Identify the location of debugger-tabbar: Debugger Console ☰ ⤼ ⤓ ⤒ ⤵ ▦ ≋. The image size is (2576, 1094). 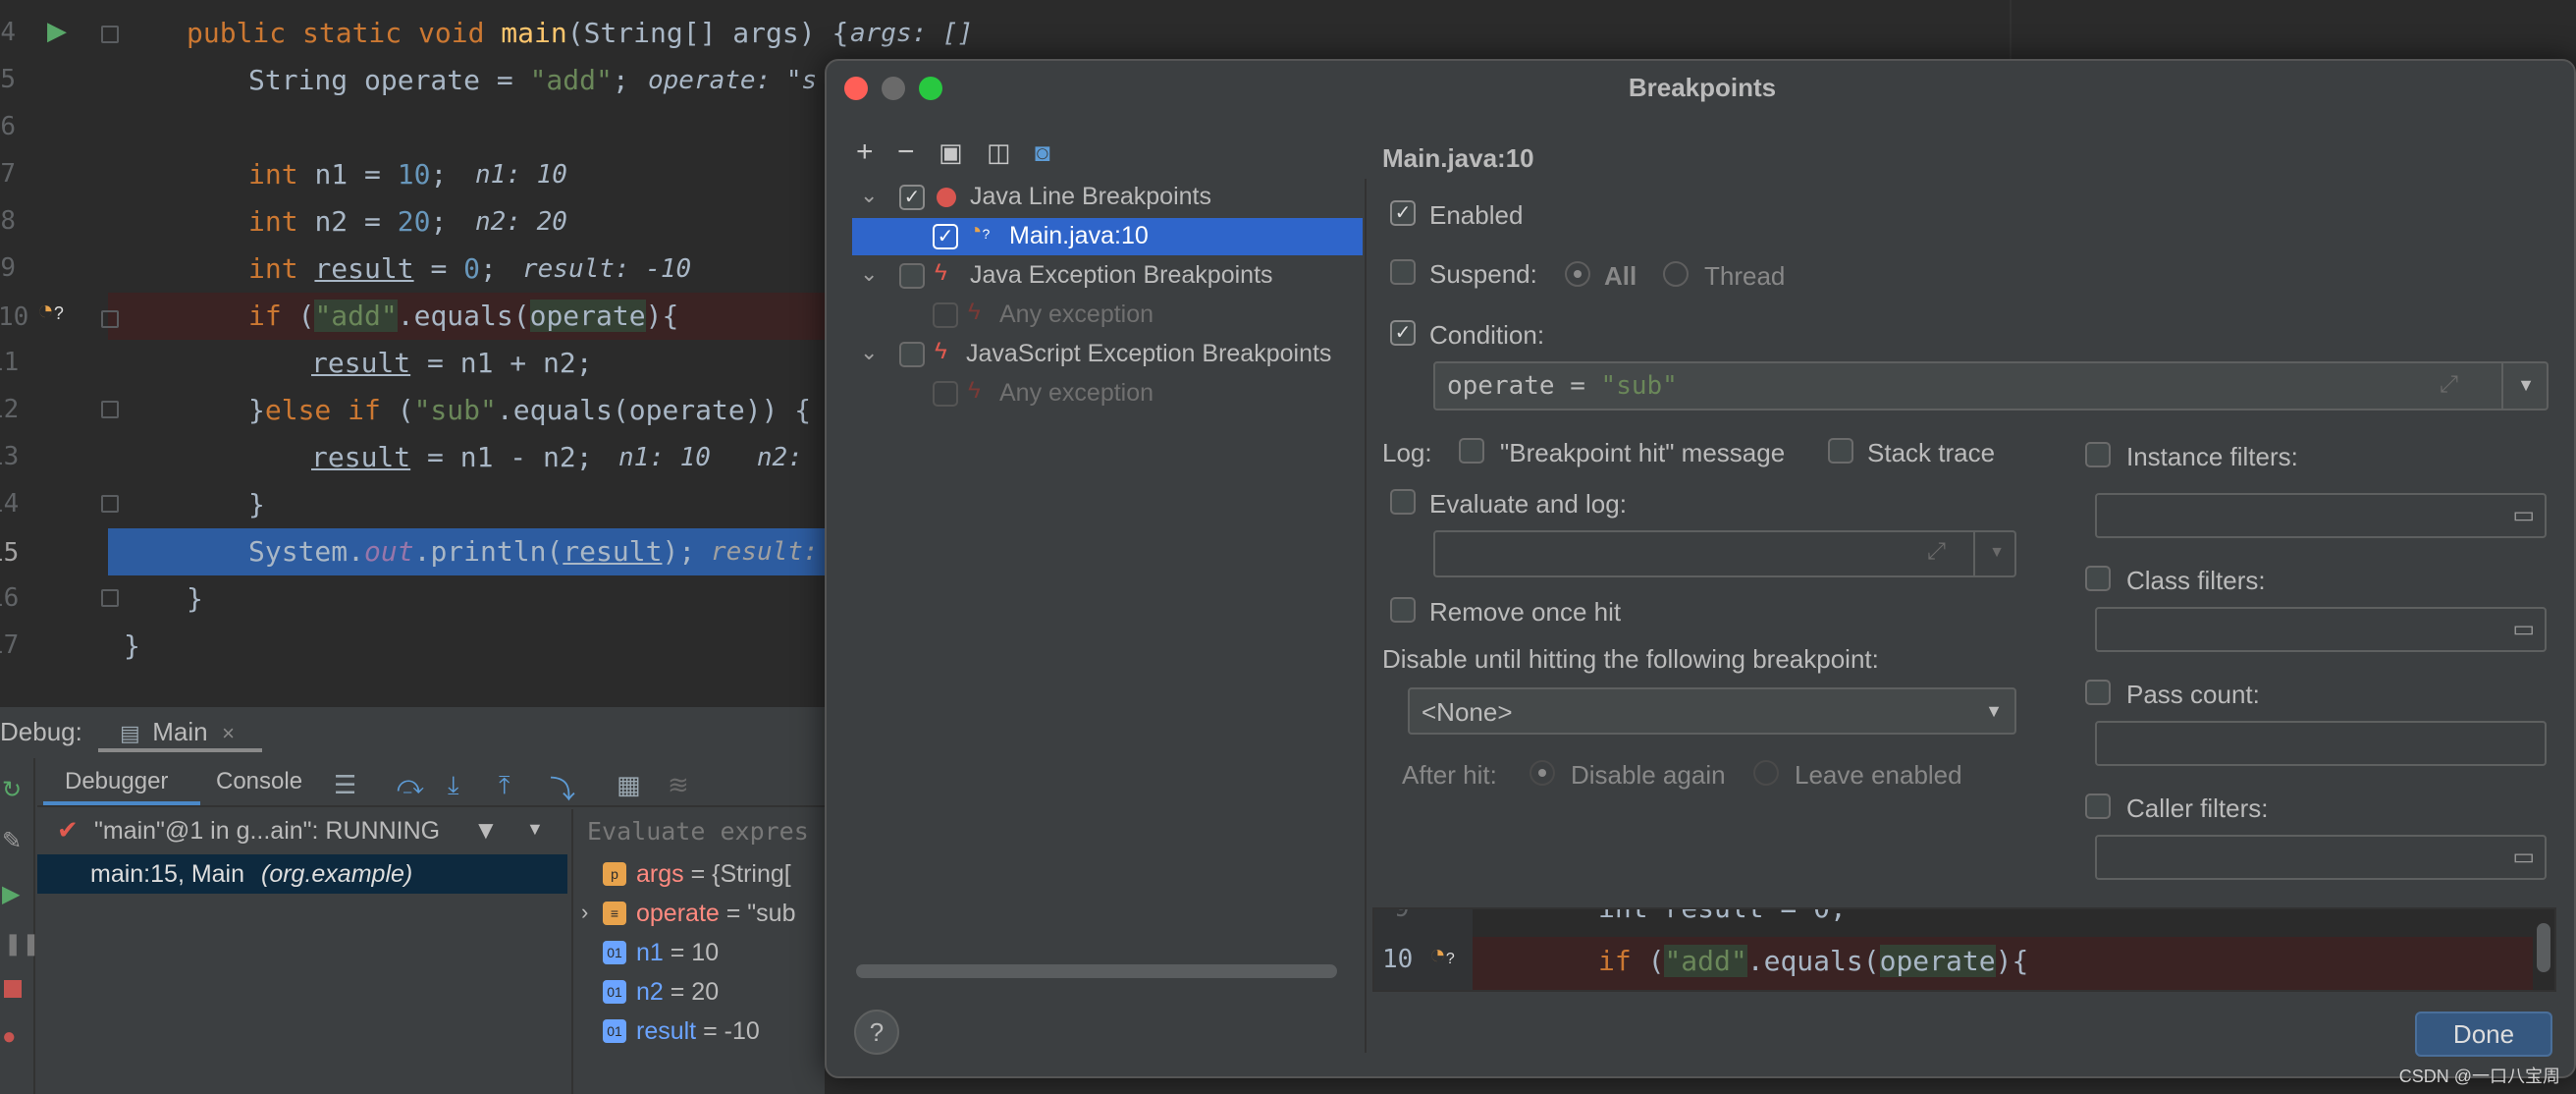
(431, 782).